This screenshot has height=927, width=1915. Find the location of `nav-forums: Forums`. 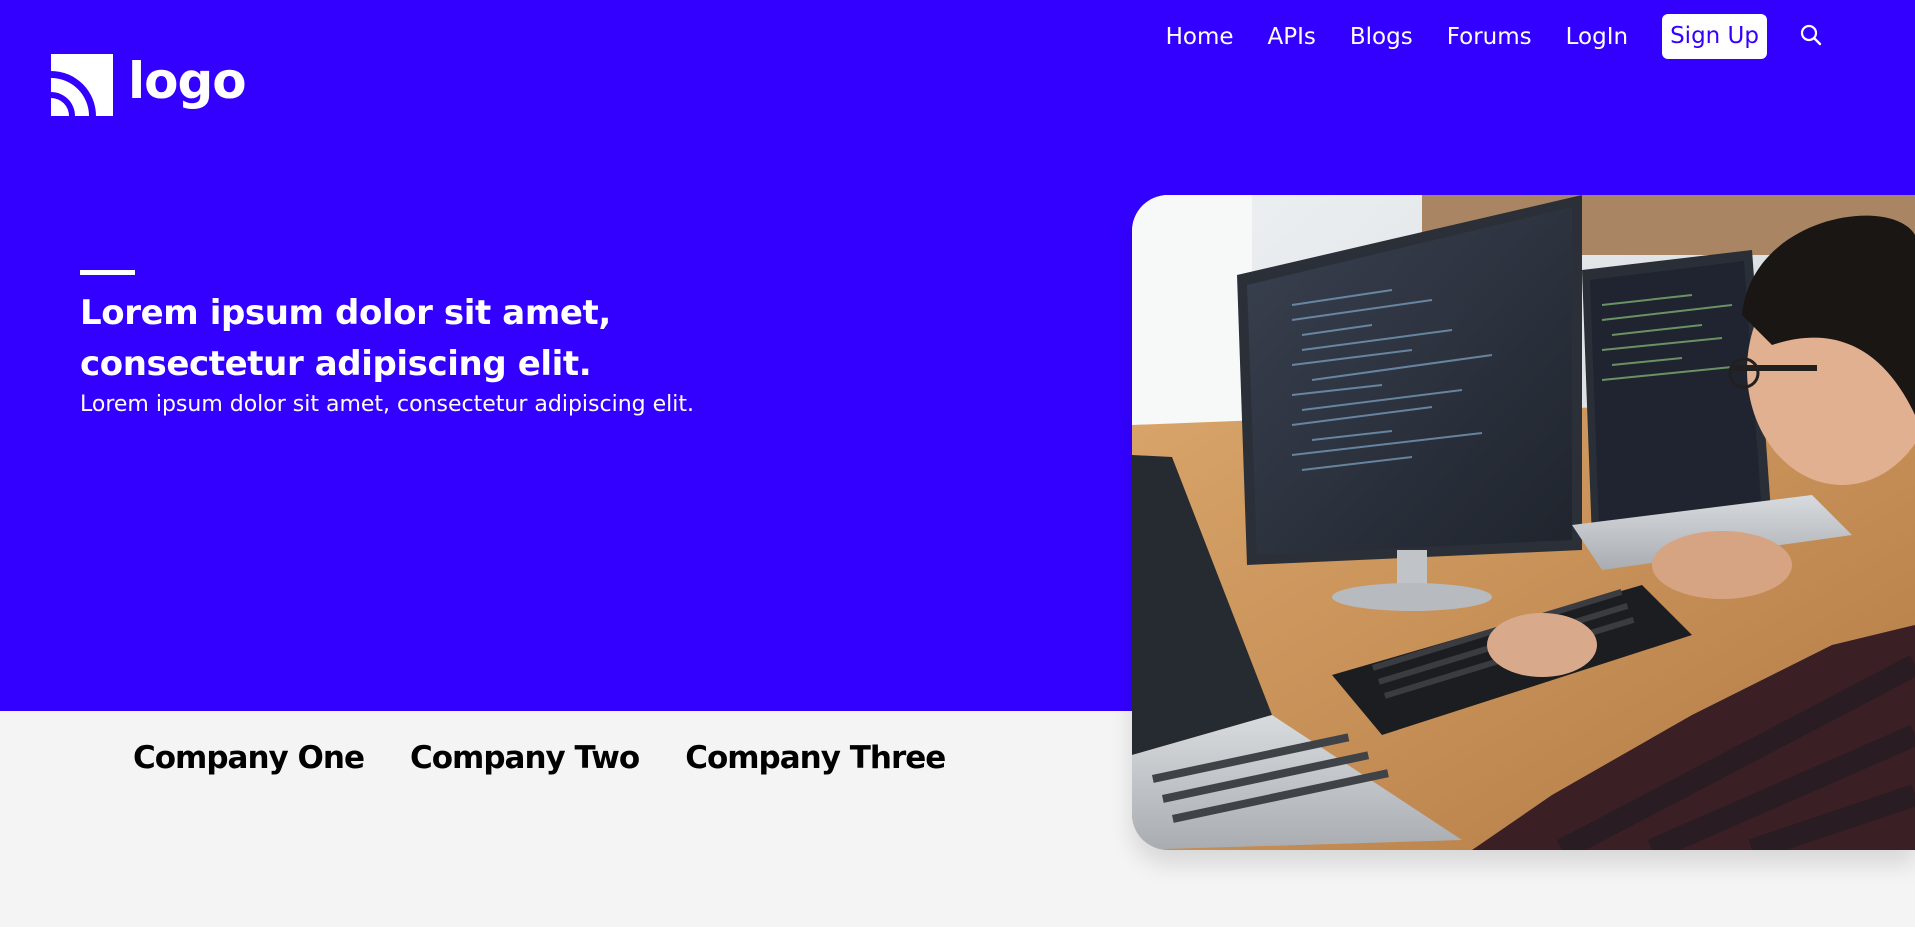

nav-forums: Forums is located at coordinates (1489, 37).